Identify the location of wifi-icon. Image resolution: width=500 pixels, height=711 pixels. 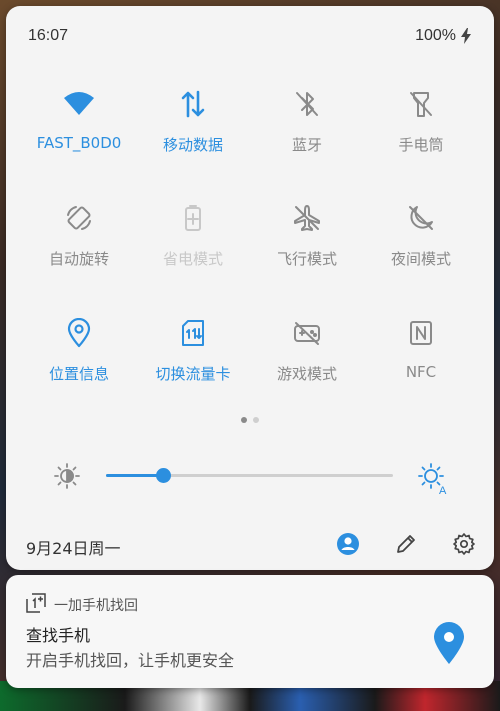
(79, 104).